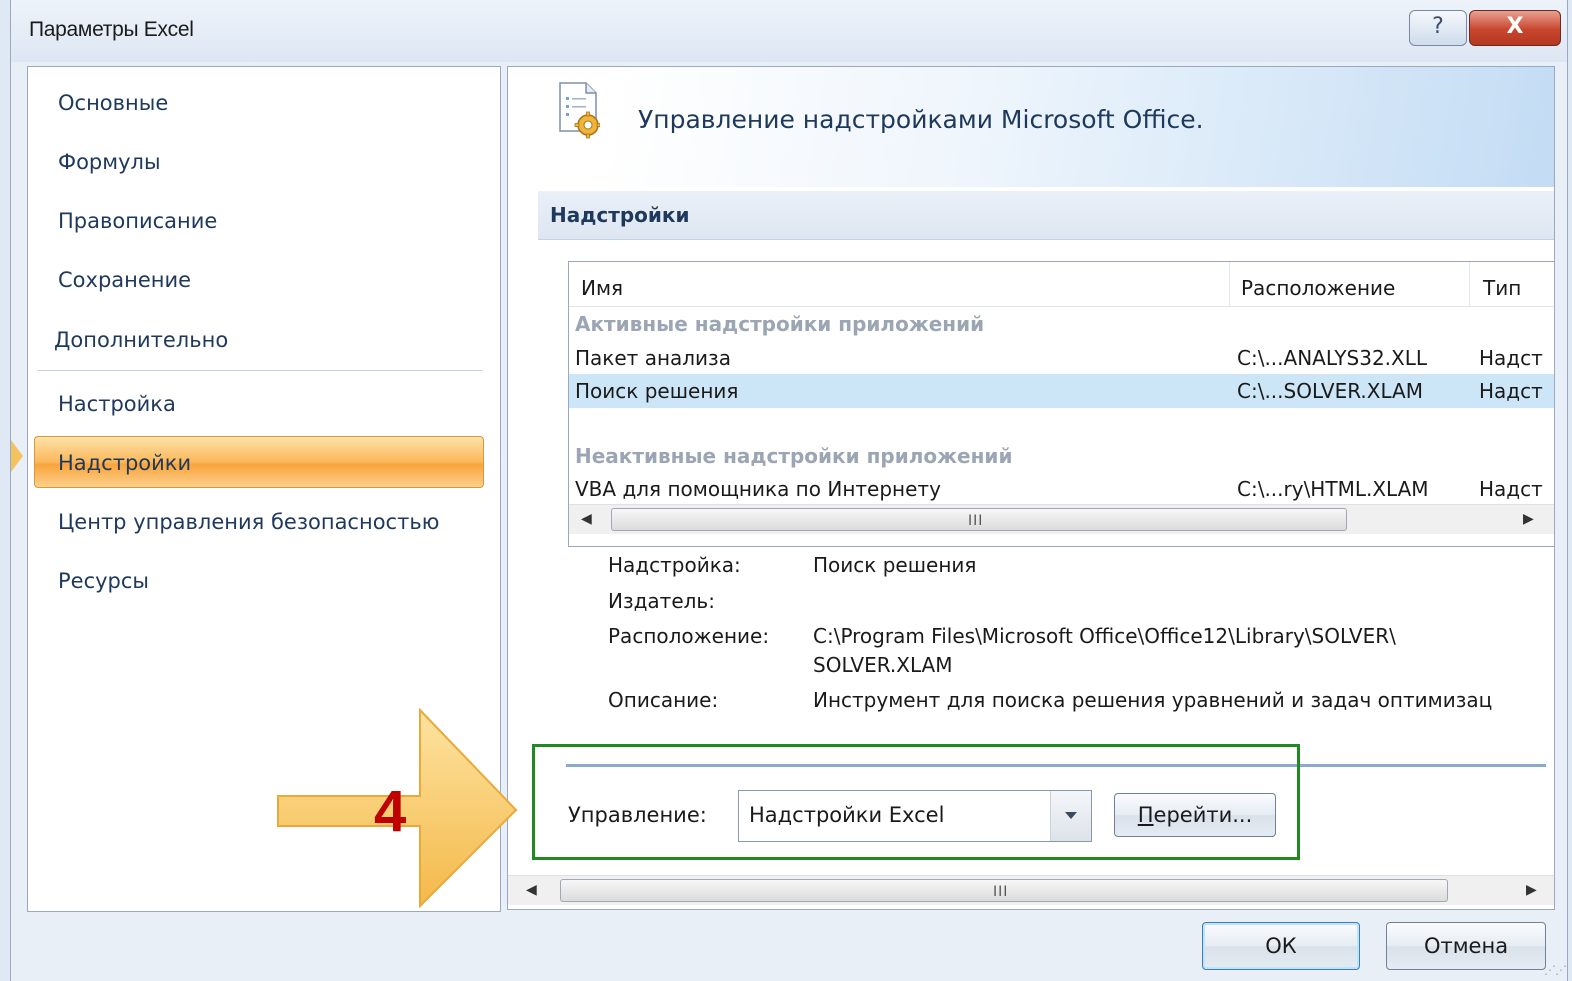  What do you see at coordinates (1332, 358) in the screenshot?
I see `row-location: C:\...ANALYS32.XLL` at bounding box center [1332, 358].